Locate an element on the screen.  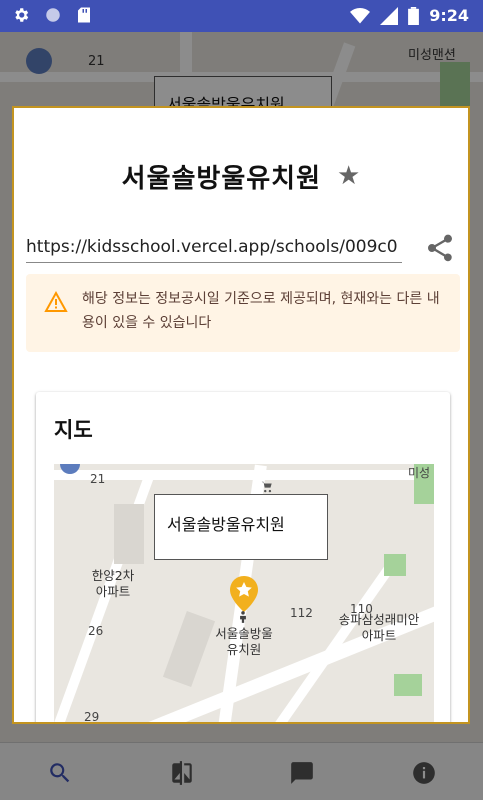
url-row is located at coordinates (241, 248).